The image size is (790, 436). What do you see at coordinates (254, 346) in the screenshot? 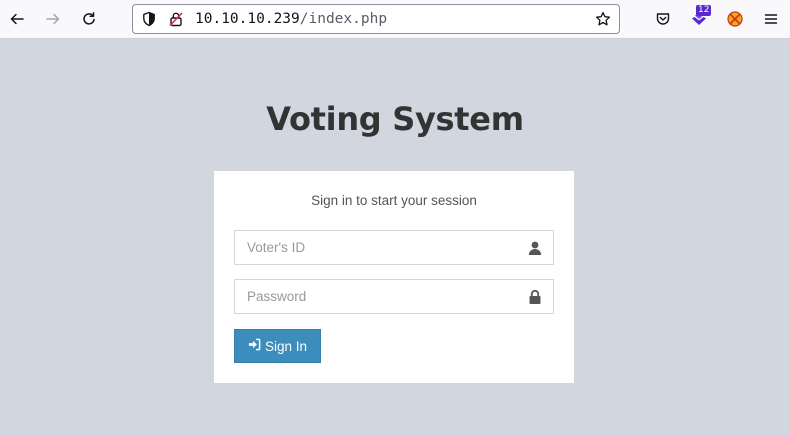
I see `sign-in-icon` at bounding box center [254, 346].